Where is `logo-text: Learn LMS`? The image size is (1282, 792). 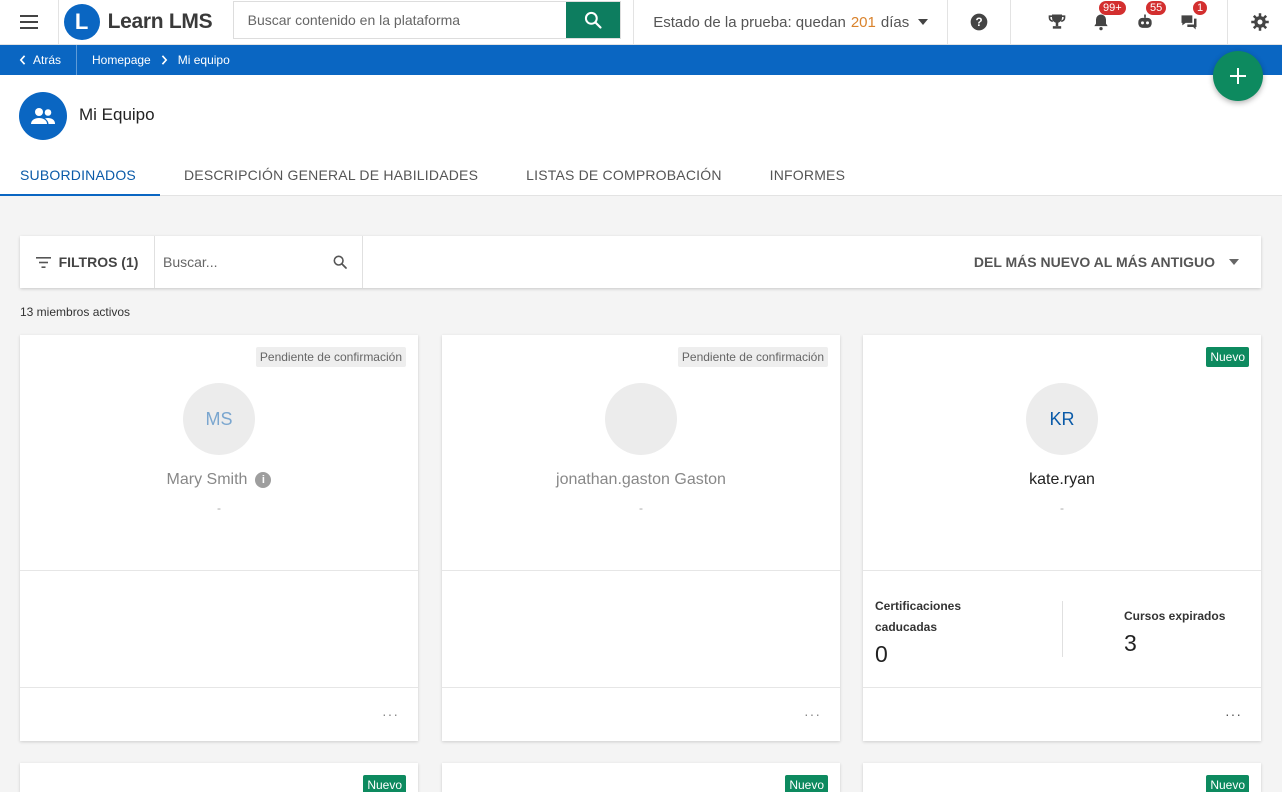 logo-text: Learn LMS is located at coordinates (160, 21).